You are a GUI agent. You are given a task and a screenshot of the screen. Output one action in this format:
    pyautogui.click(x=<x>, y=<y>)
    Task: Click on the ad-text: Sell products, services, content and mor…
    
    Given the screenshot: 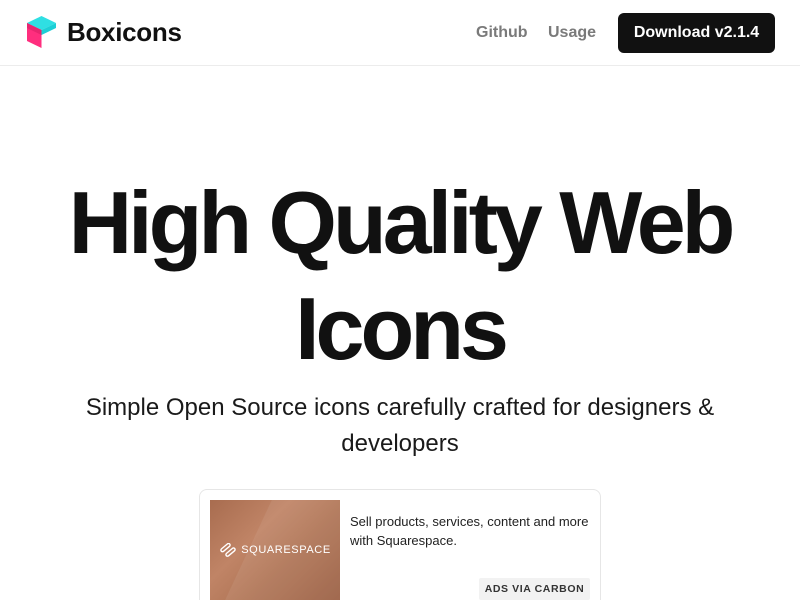 What is the action you would take?
    pyautogui.click(x=470, y=531)
    